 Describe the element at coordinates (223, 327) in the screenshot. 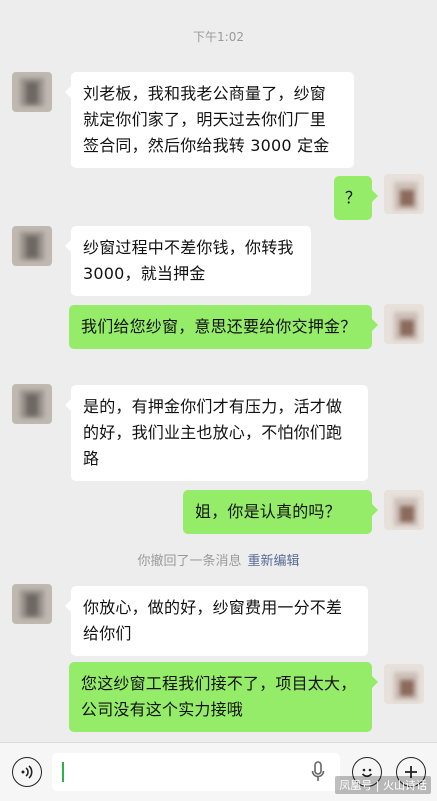

I see `message-bubble-sent: 我们给您纱窗，意思还要给你交押金？` at that location.